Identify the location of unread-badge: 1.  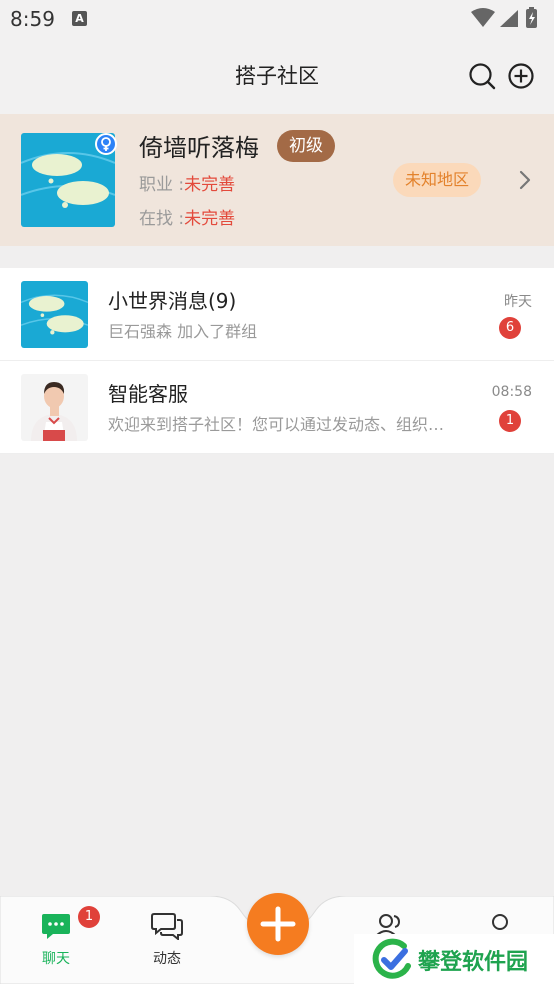
(510, 421).